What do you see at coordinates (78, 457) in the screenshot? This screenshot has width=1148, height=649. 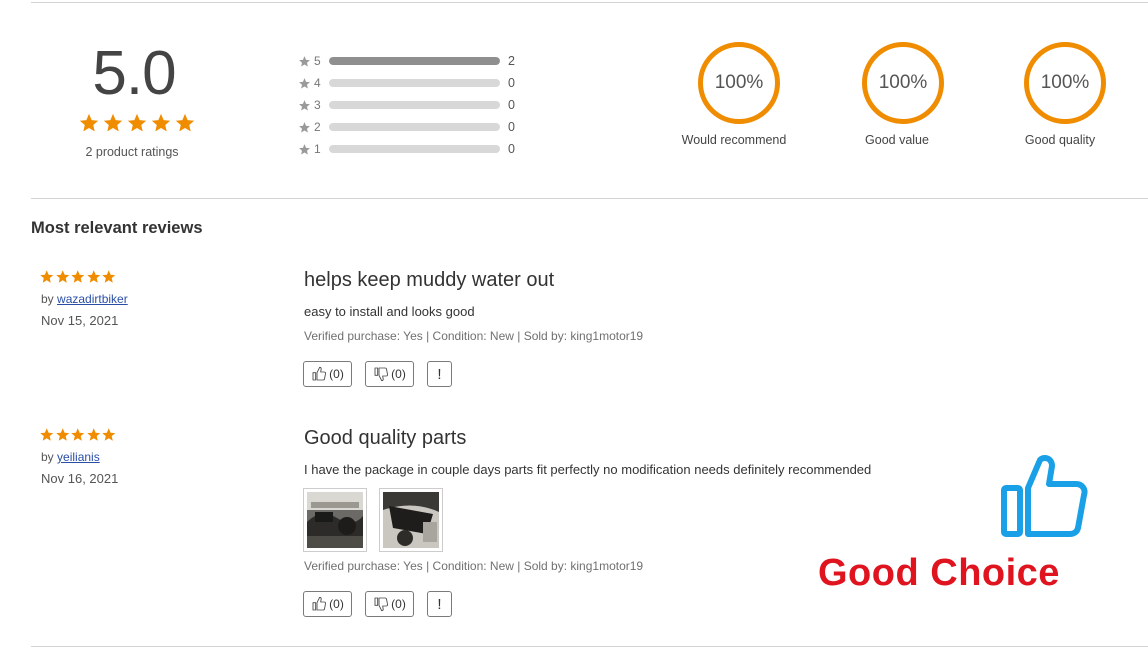 I see `author-link: yeilianis` at bounding box center [78, 457].